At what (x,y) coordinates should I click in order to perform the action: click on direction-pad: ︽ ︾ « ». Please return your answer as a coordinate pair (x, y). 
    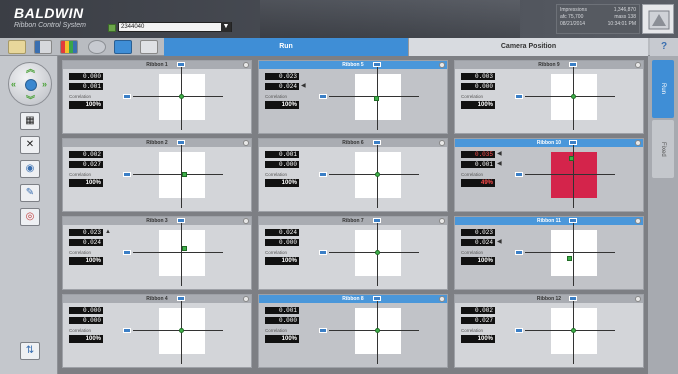
    Looking at the image, I should click on (30, 84).